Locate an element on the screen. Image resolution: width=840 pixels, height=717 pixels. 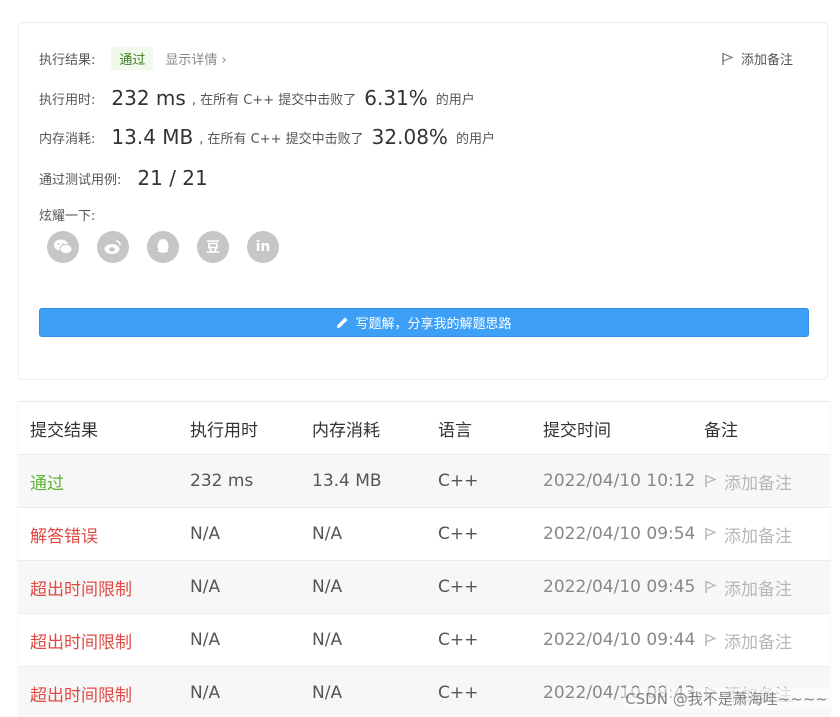
header-memory: 内存消耗 is located at coordinates (346, 430).